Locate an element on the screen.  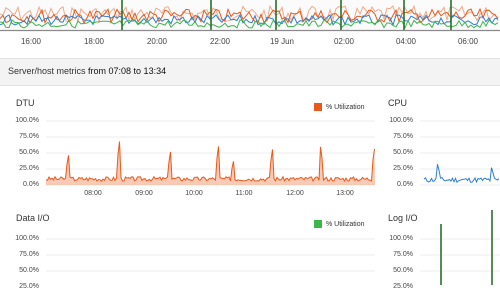
cpu-y-tick-label: 25.0% is located at coordinates (403, 168).